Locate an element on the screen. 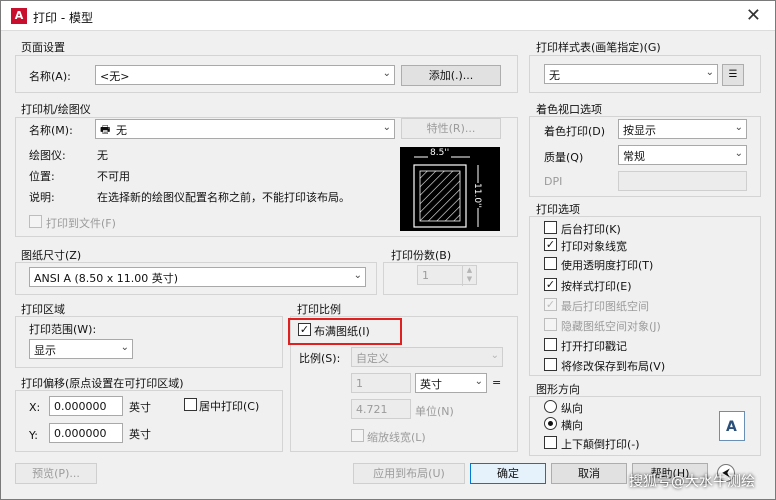 The width and height of the screenshot is (776, 500). paper-size-select: ANSI A (8.50 x 11.00 英寸) ⌄ is located at coordinates (197, 277).